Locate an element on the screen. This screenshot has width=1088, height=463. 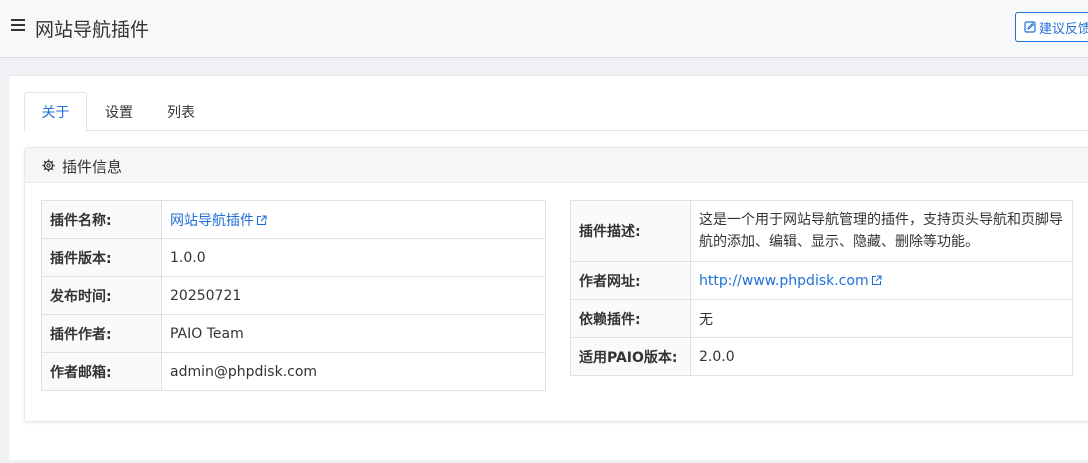
release-date-value: 20250721 is located at coordinates (353, 295).